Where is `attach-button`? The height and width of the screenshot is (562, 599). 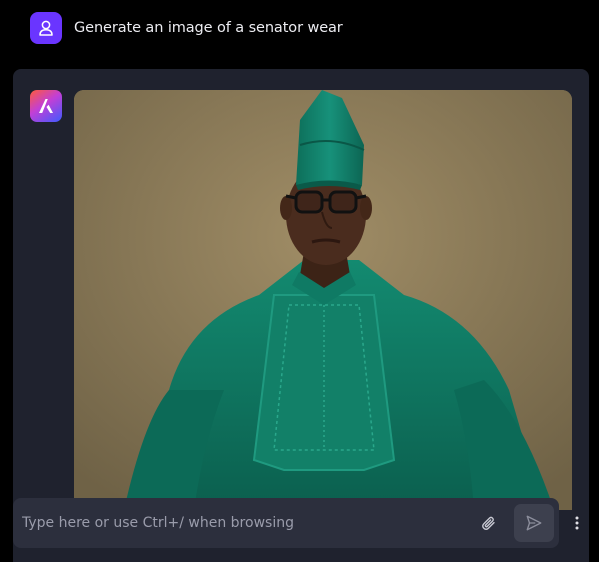 attach-button is located at coordinates (488, 523).